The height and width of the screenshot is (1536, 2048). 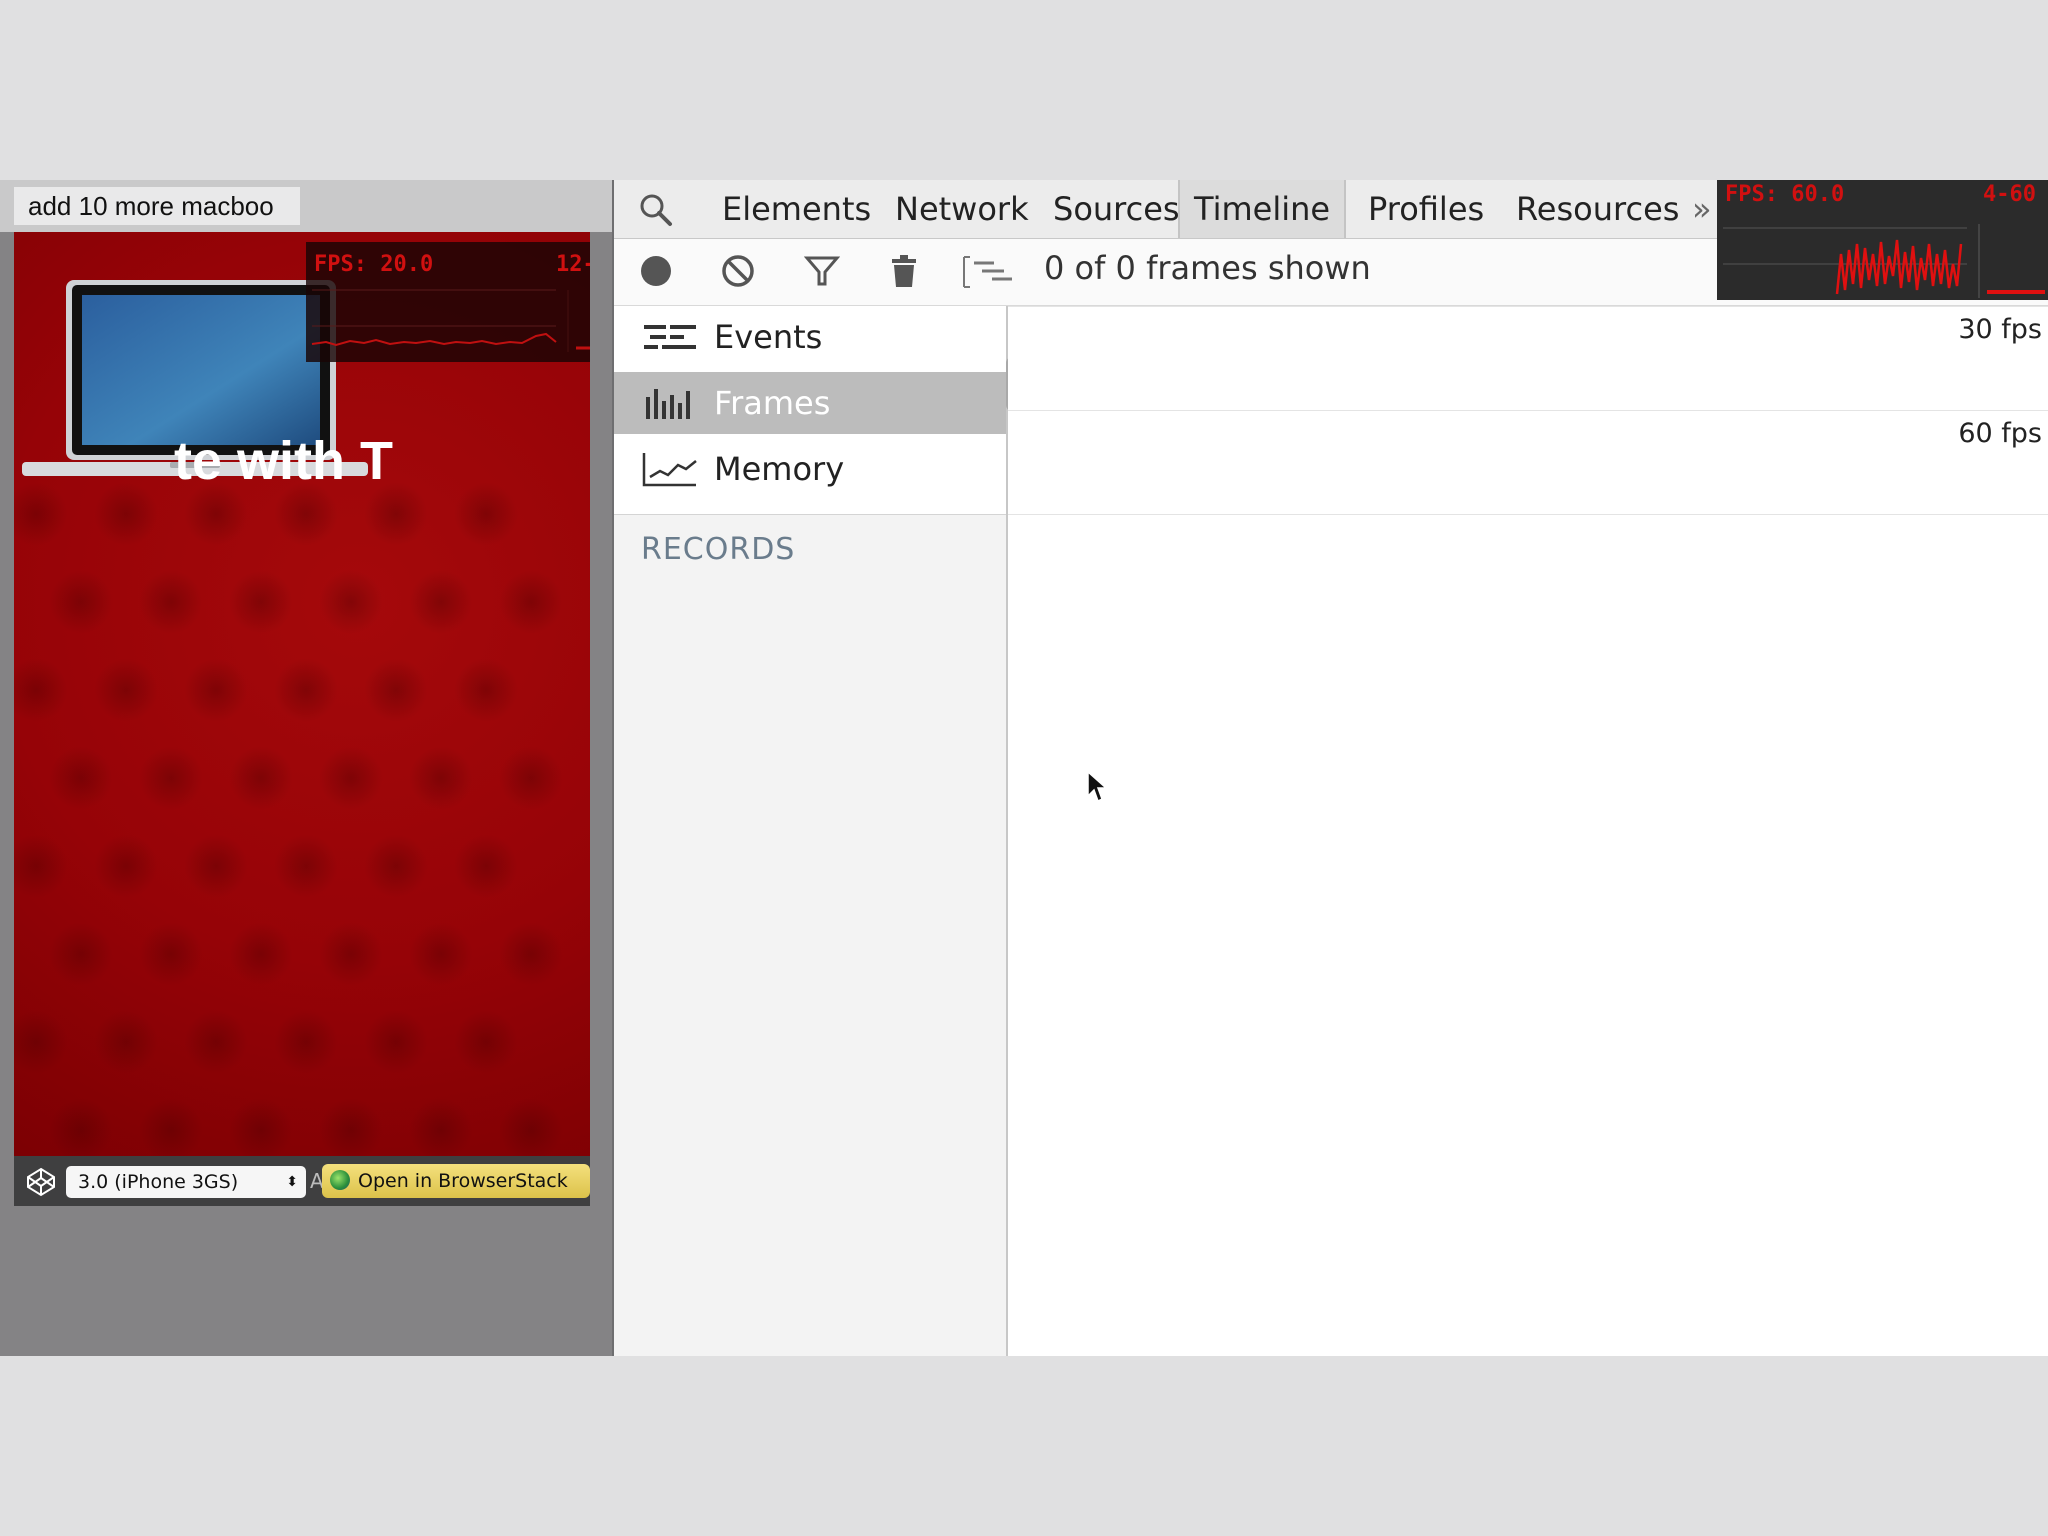 What do you see at coordinates (2000, 433) in the screenshot?
I see `fps-marker-60: 60 fps` at bounding box center [2000, 433].